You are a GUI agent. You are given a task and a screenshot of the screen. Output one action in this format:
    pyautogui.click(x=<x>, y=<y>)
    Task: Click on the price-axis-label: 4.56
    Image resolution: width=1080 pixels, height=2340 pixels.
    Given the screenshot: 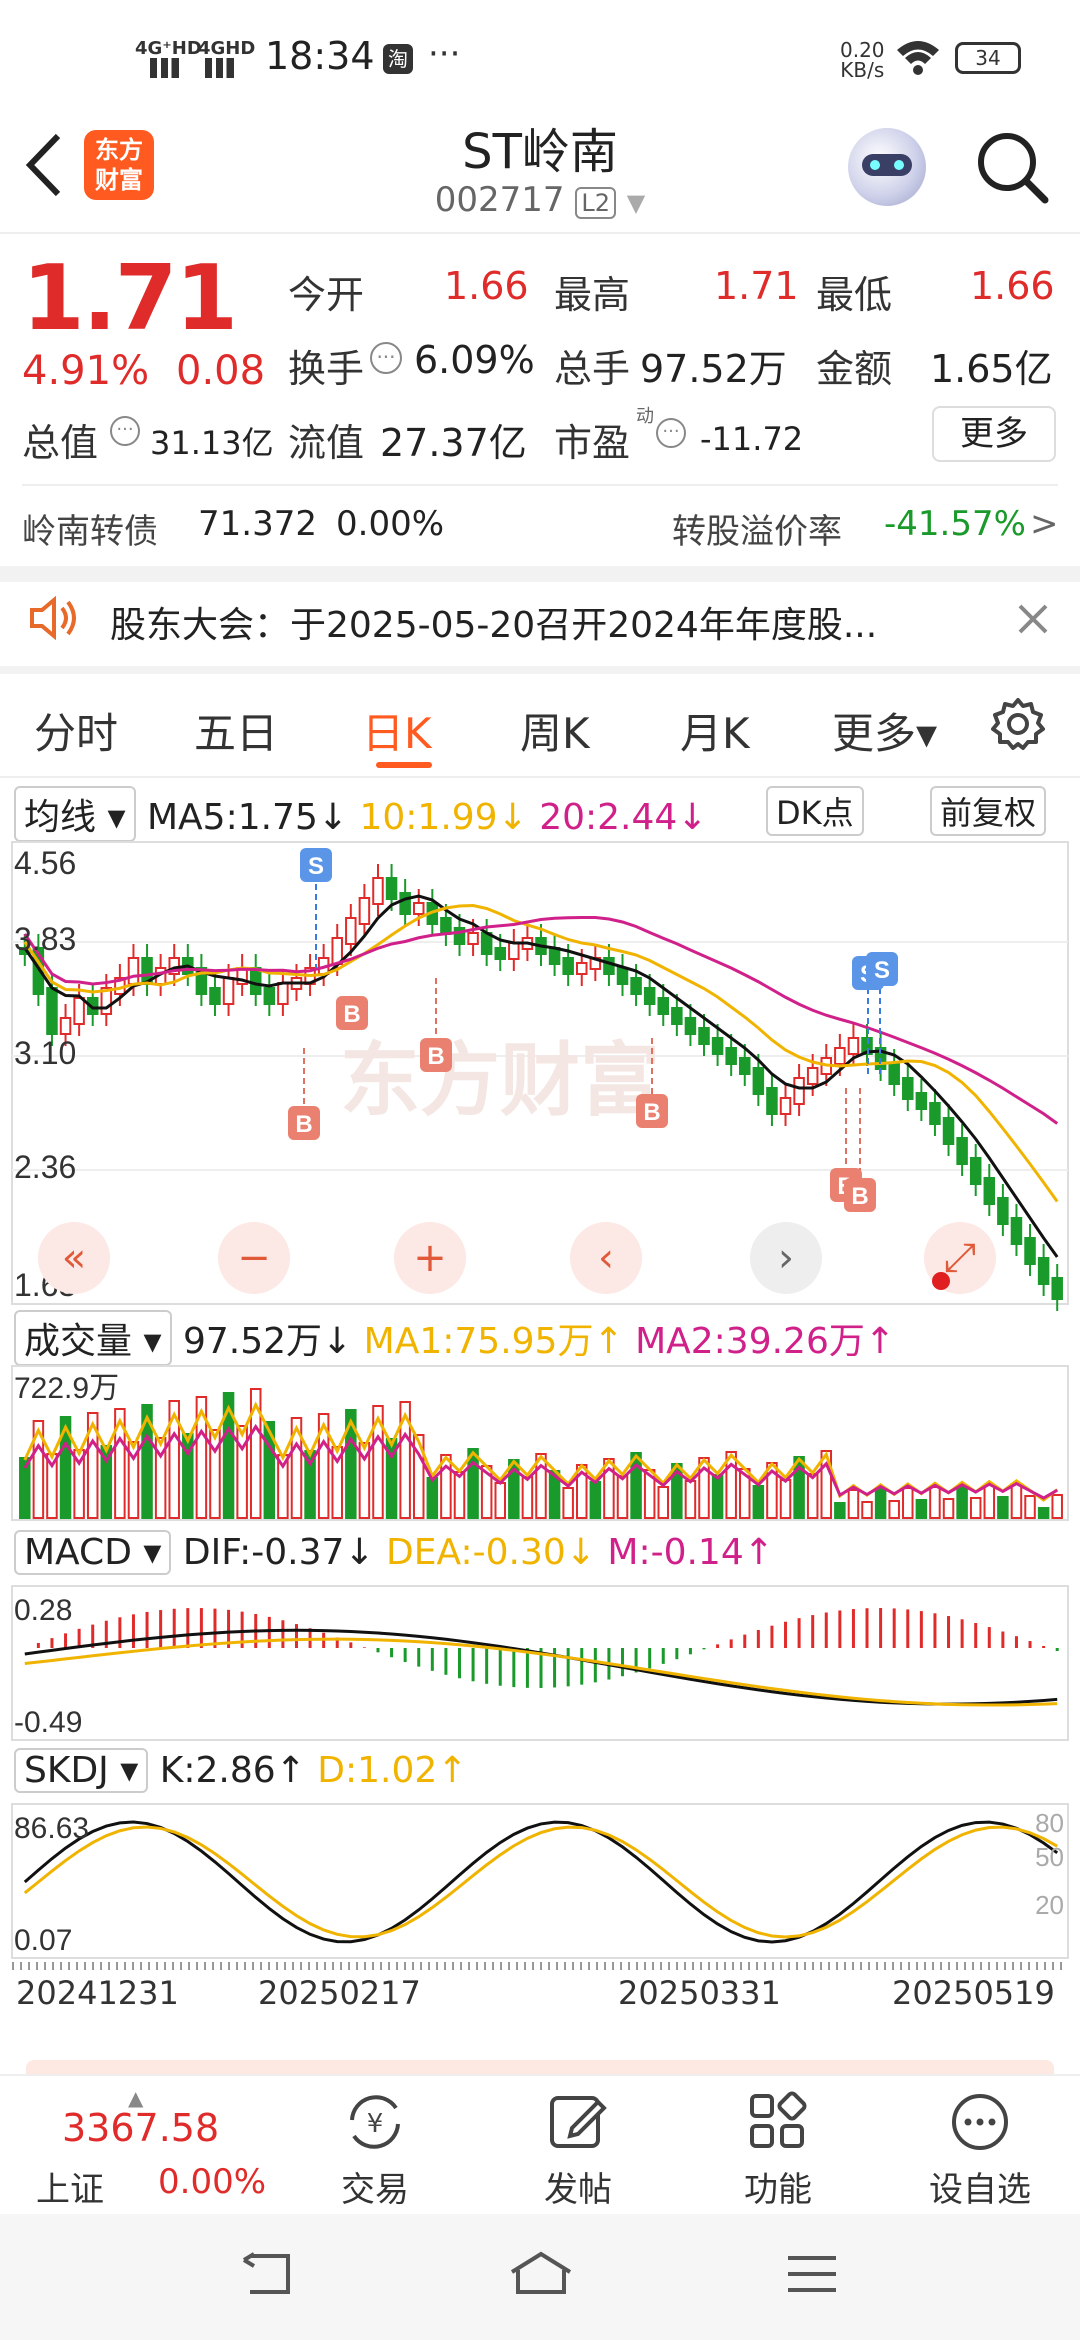 What is the action you would take?
    pyautogui.click(x=45, y=863)
    